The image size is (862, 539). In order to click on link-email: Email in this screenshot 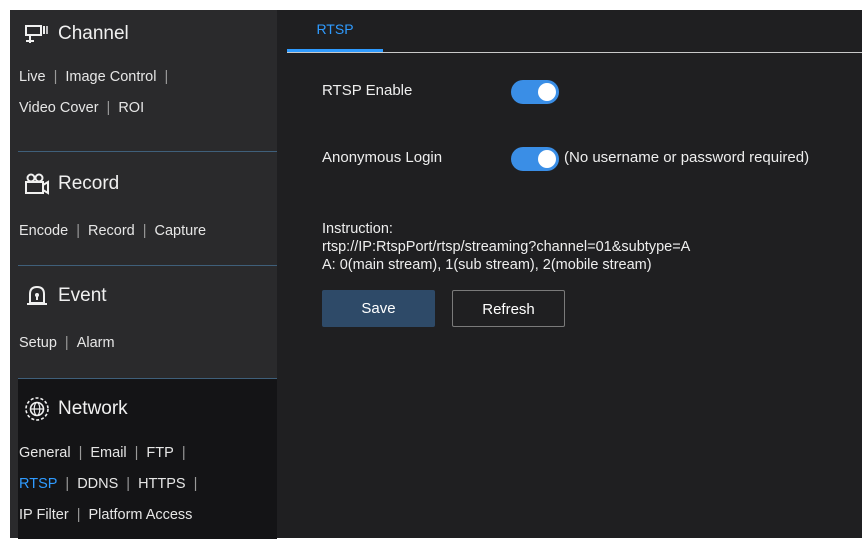, I will do `click(108, 453)`.